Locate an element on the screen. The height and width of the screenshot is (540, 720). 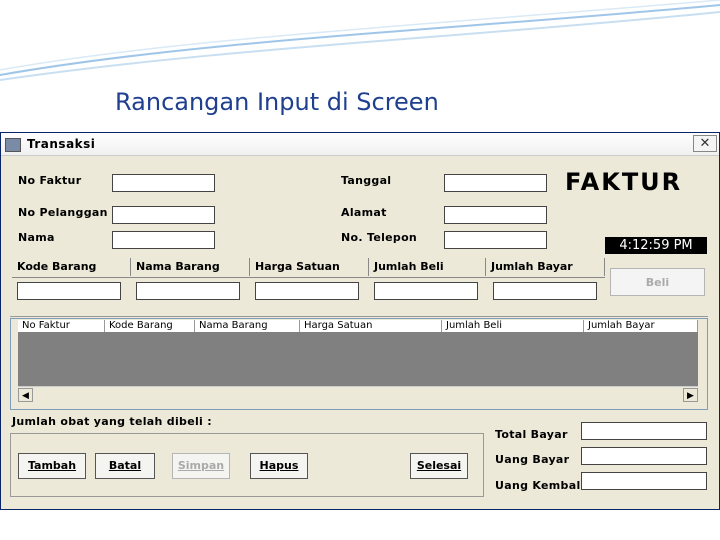
uang-bayar-label: Uang Bayar is located at coordinates (532, 459).